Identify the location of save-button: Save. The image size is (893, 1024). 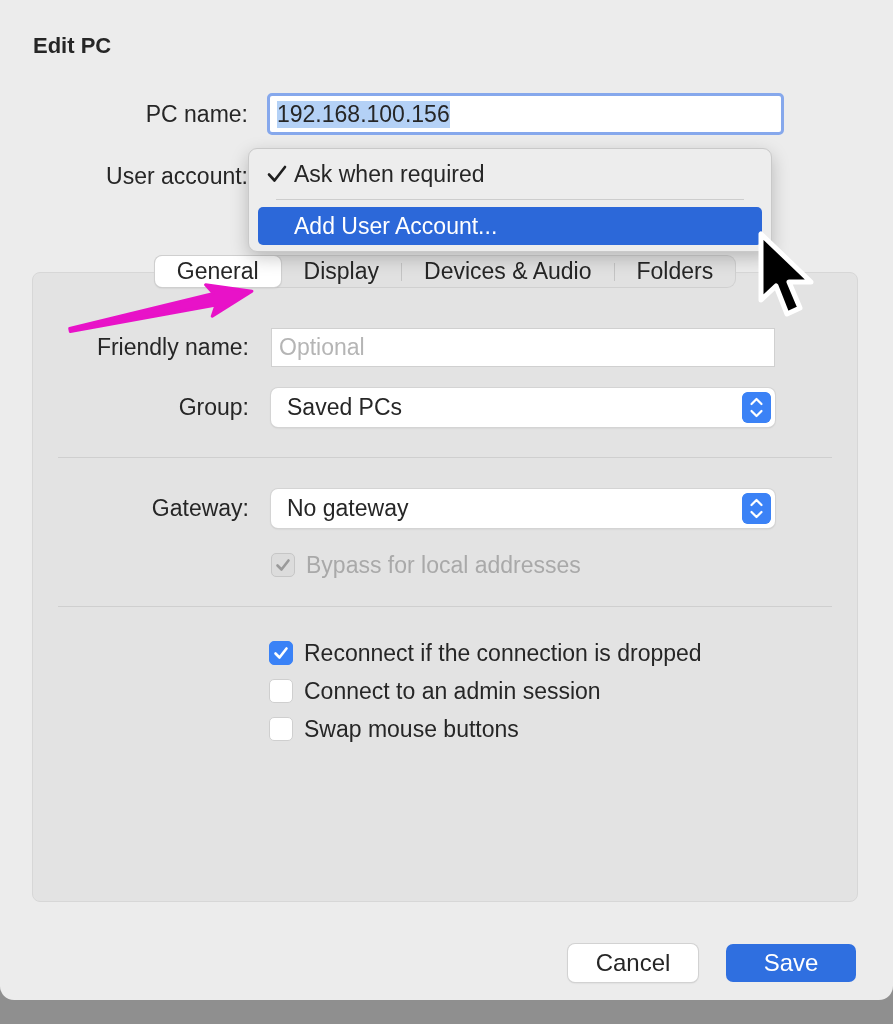
(791, 963).